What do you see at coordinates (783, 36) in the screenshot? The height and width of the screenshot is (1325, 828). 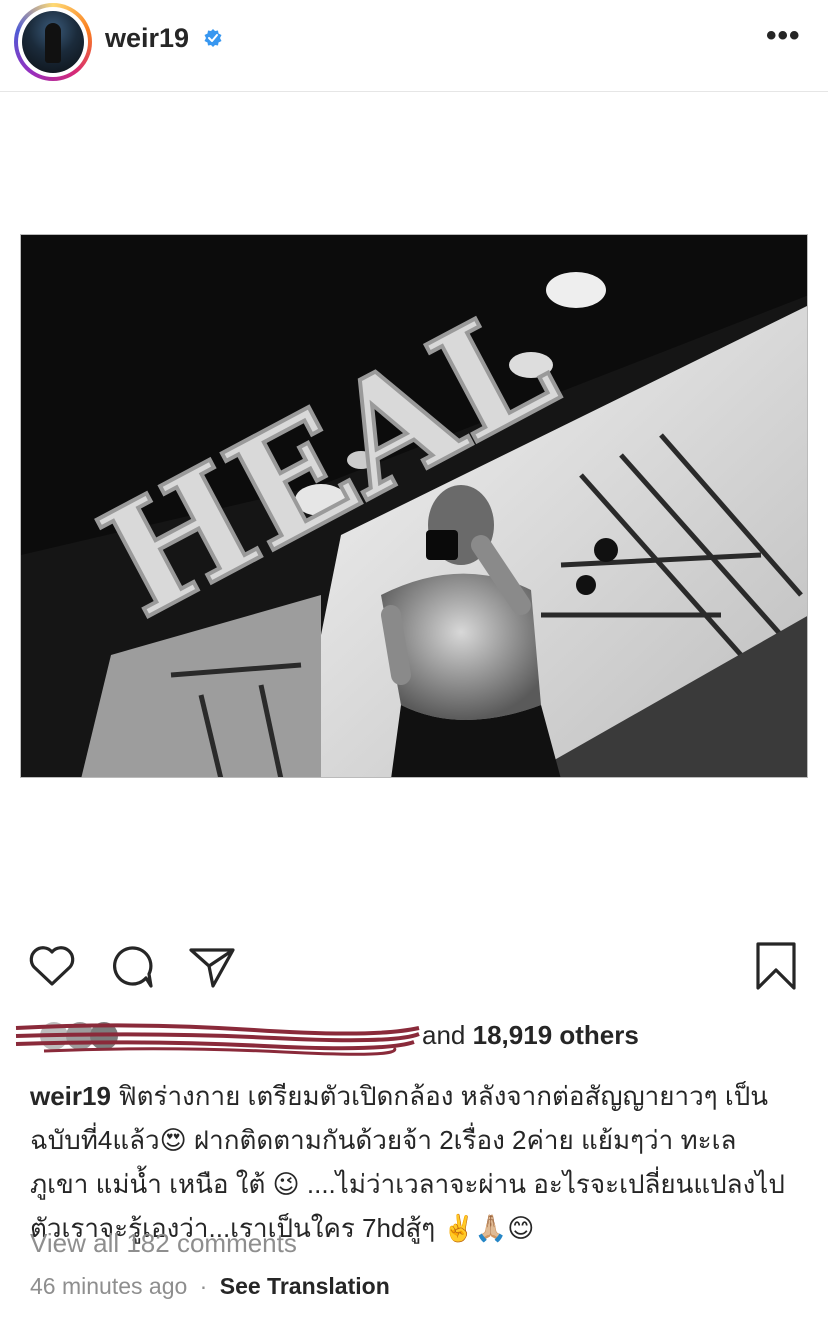 I see `more-options-icon: •••` at bounding box center [783, 36].